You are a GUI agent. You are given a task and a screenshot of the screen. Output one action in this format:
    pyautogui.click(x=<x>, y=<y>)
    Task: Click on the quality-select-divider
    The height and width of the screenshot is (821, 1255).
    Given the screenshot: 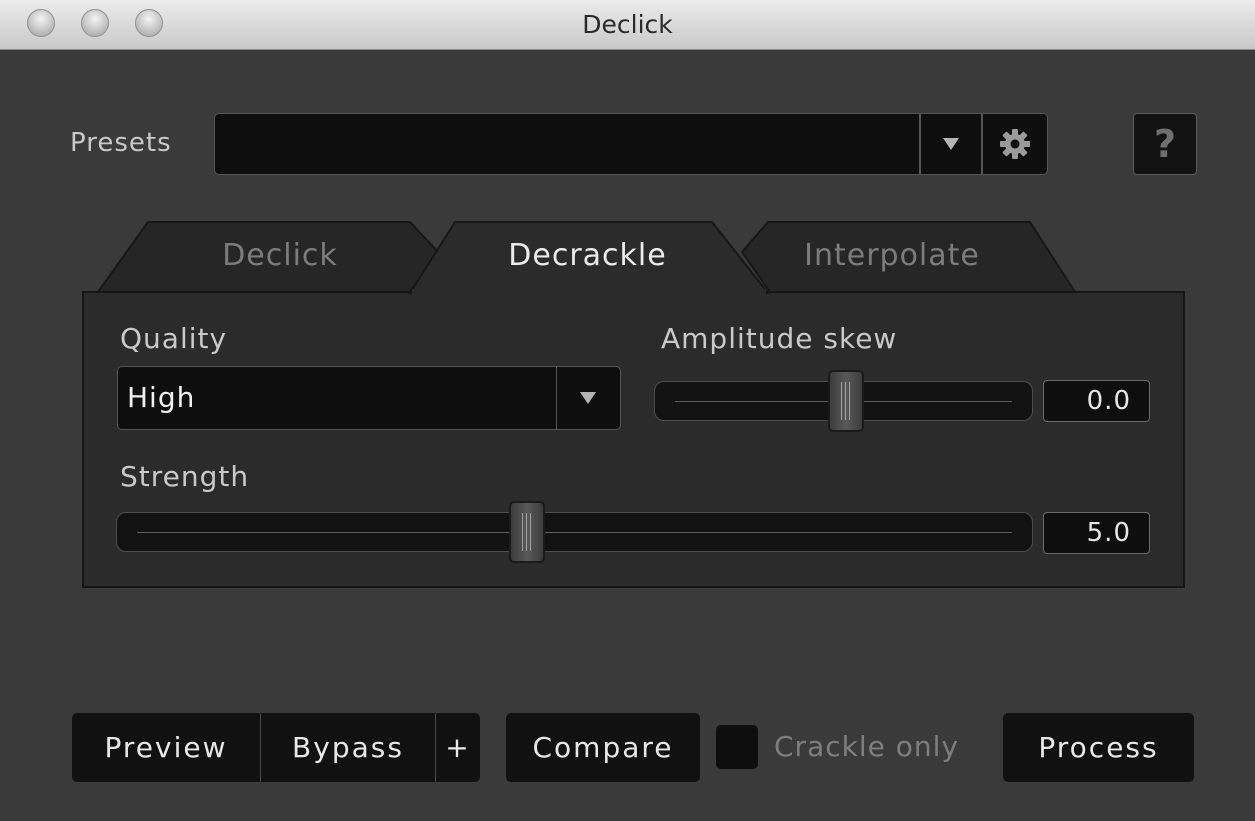 What is the action you would take?
    pyautogui.click(x=556, y=398)
    